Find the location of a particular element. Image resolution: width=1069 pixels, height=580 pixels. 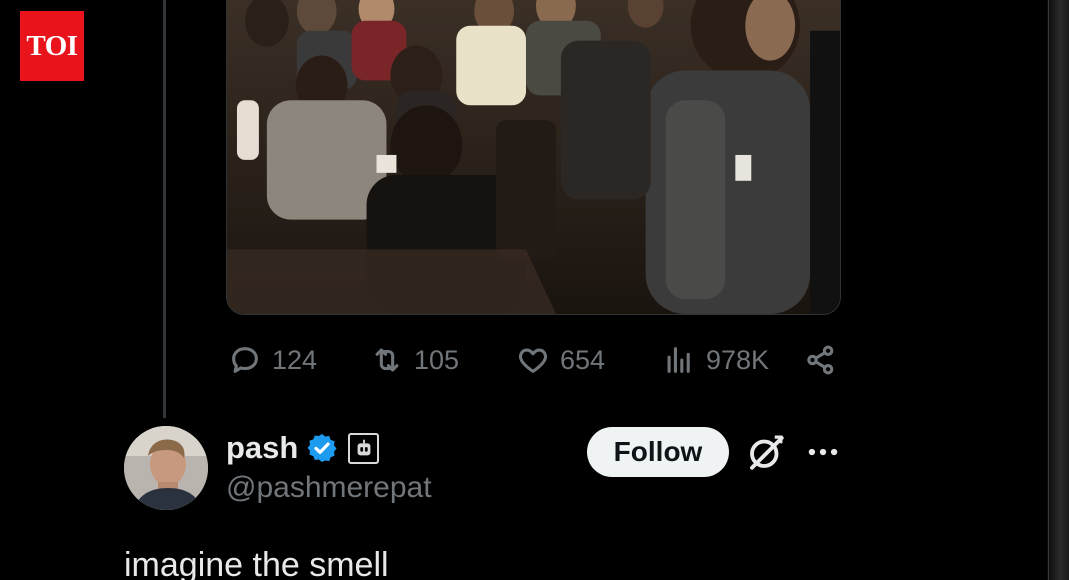

verified-badge-icon is located at coordinates (322, 448).